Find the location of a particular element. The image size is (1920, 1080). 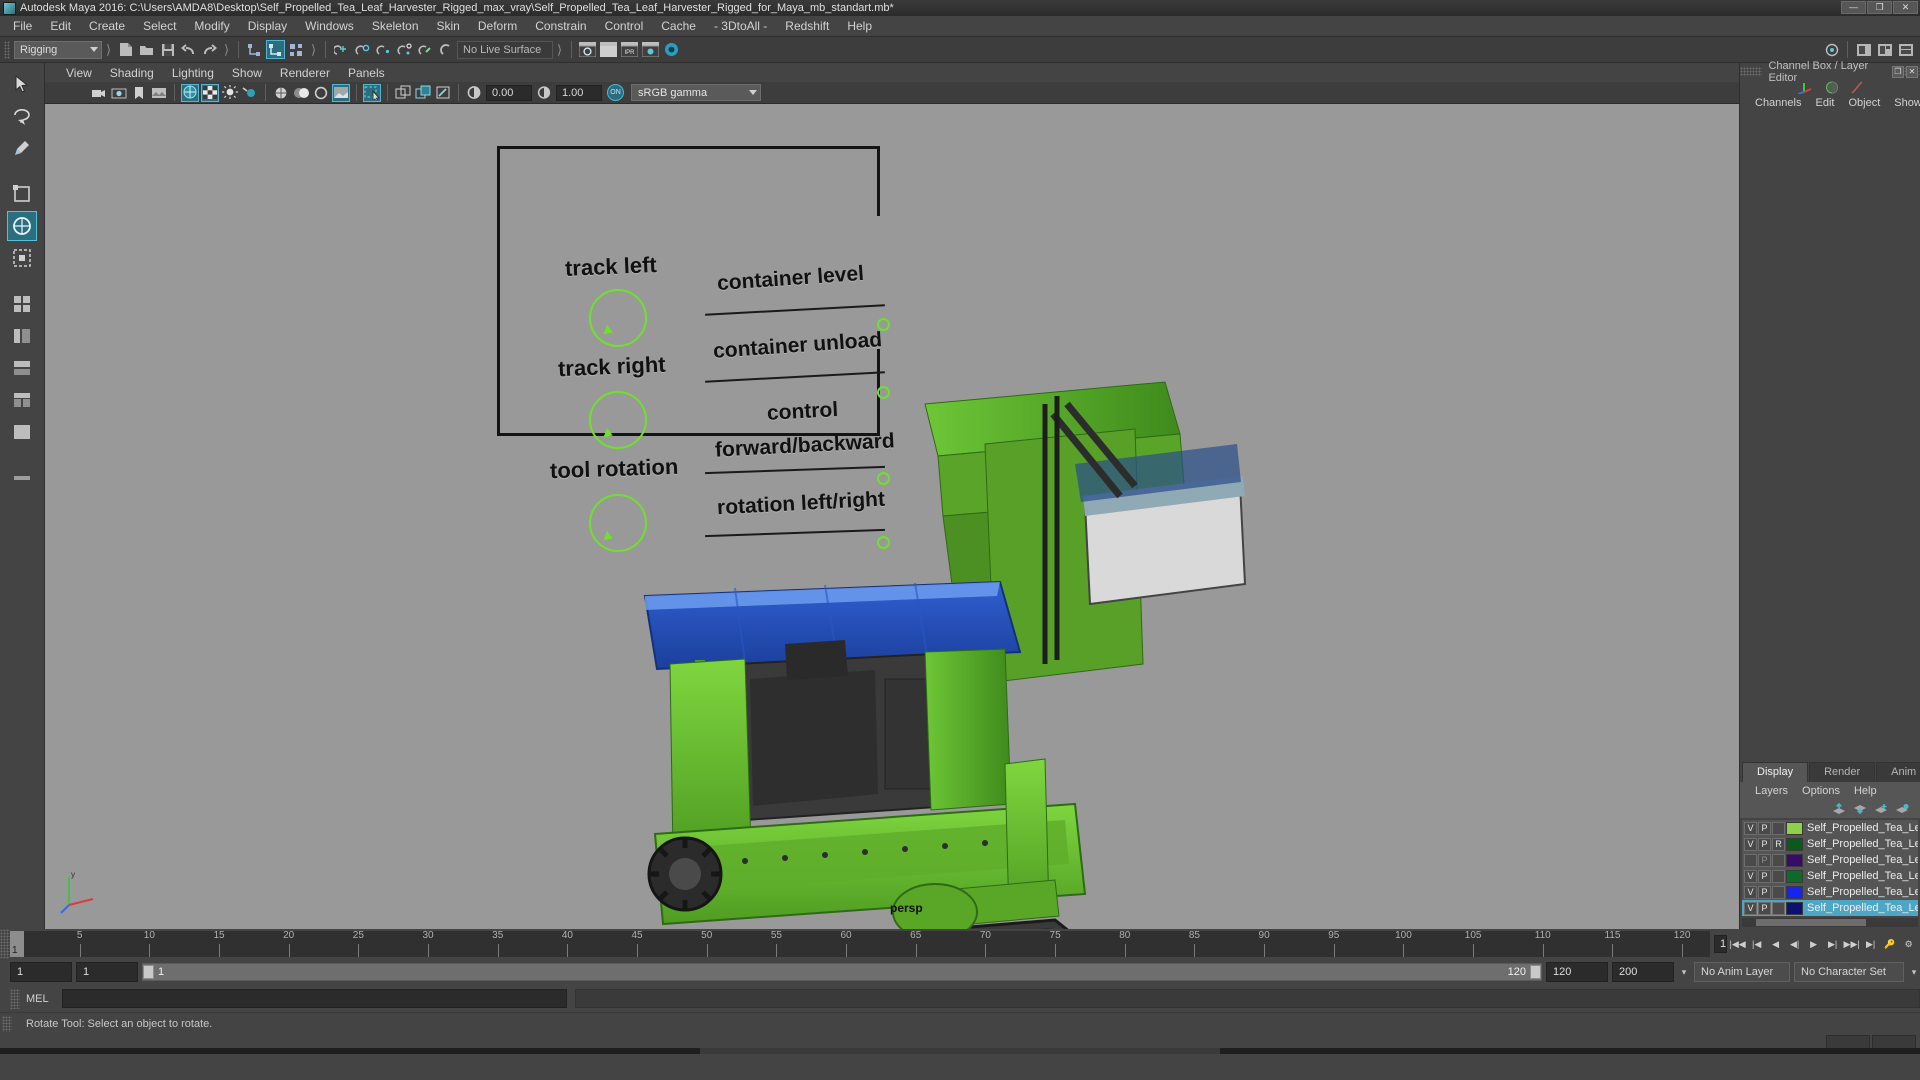

menu-windows: Windows is located at coordinates (329, 26).